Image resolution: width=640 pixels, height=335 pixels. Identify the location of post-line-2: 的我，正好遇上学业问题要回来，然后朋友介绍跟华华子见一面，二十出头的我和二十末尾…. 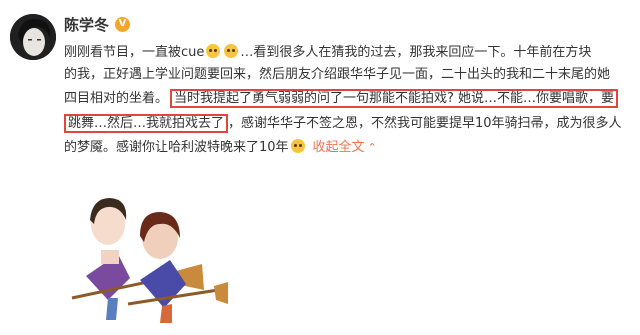
(337, 74).